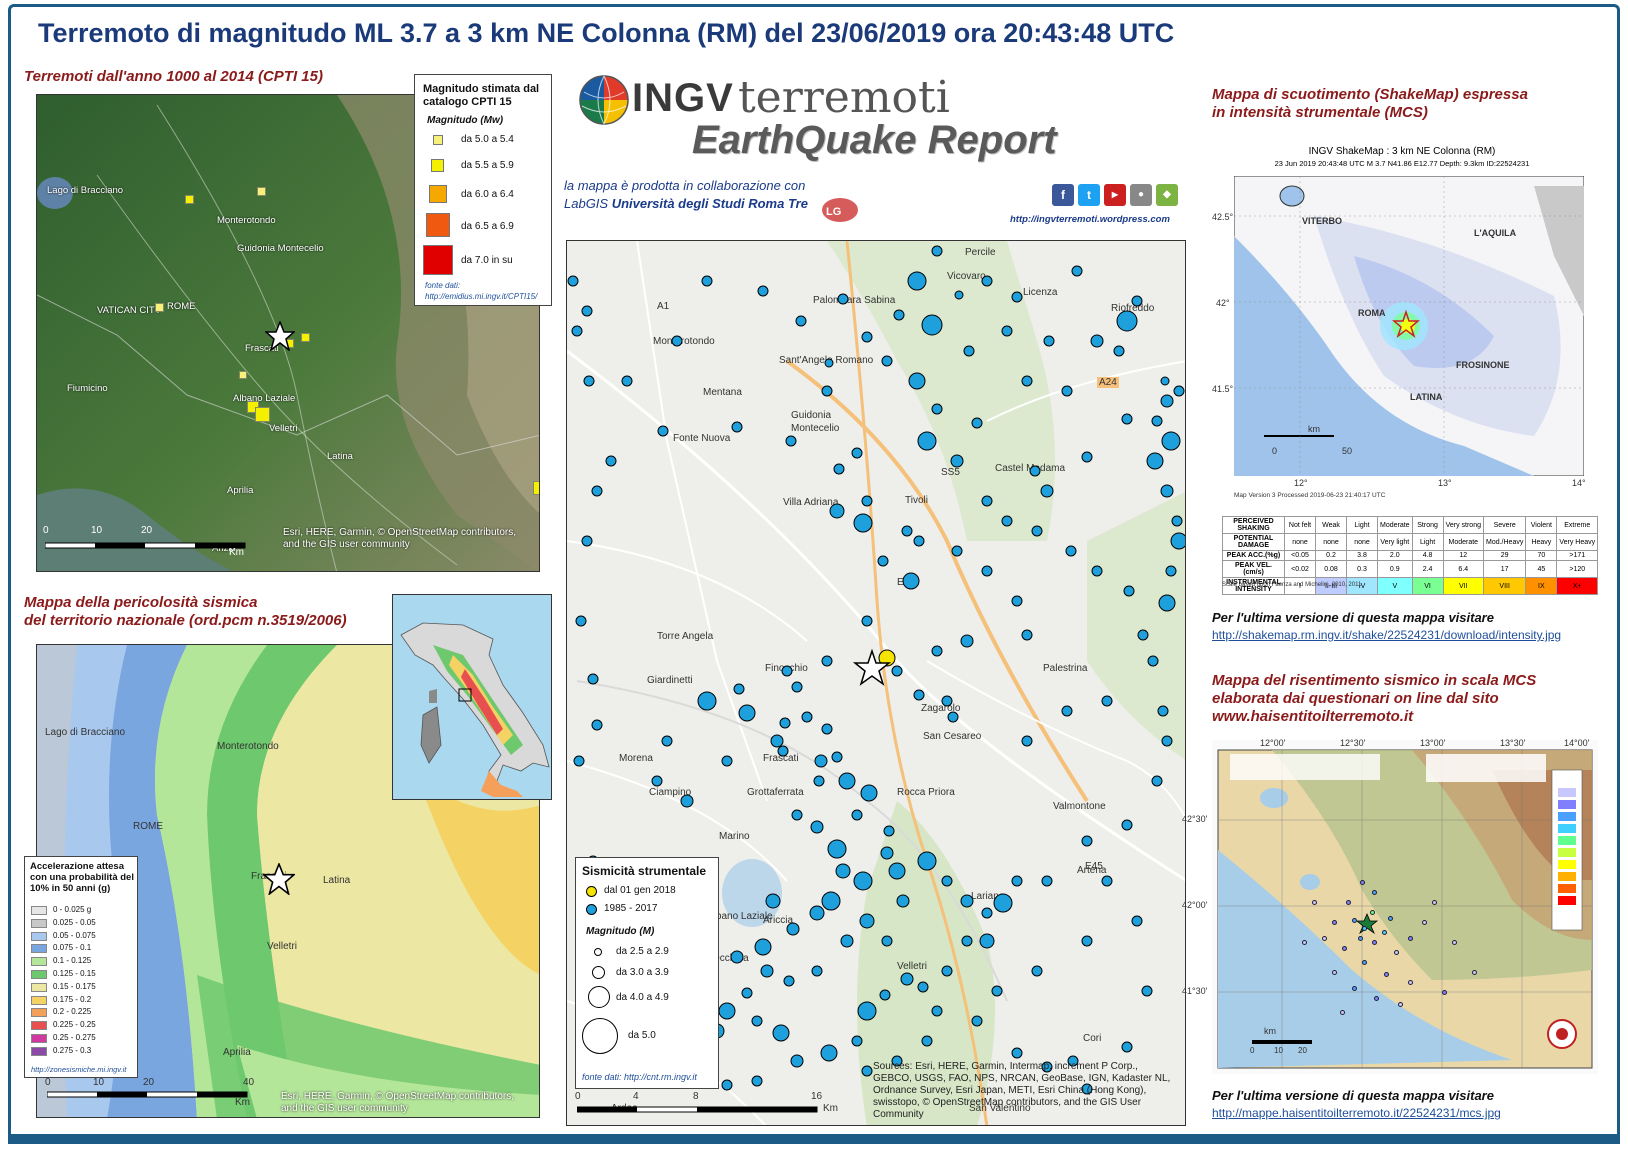  What do you see at coordinates (1141, 195) in the screenshot?
I see `apple-icon: ●` at bounding box center [1141, 195].